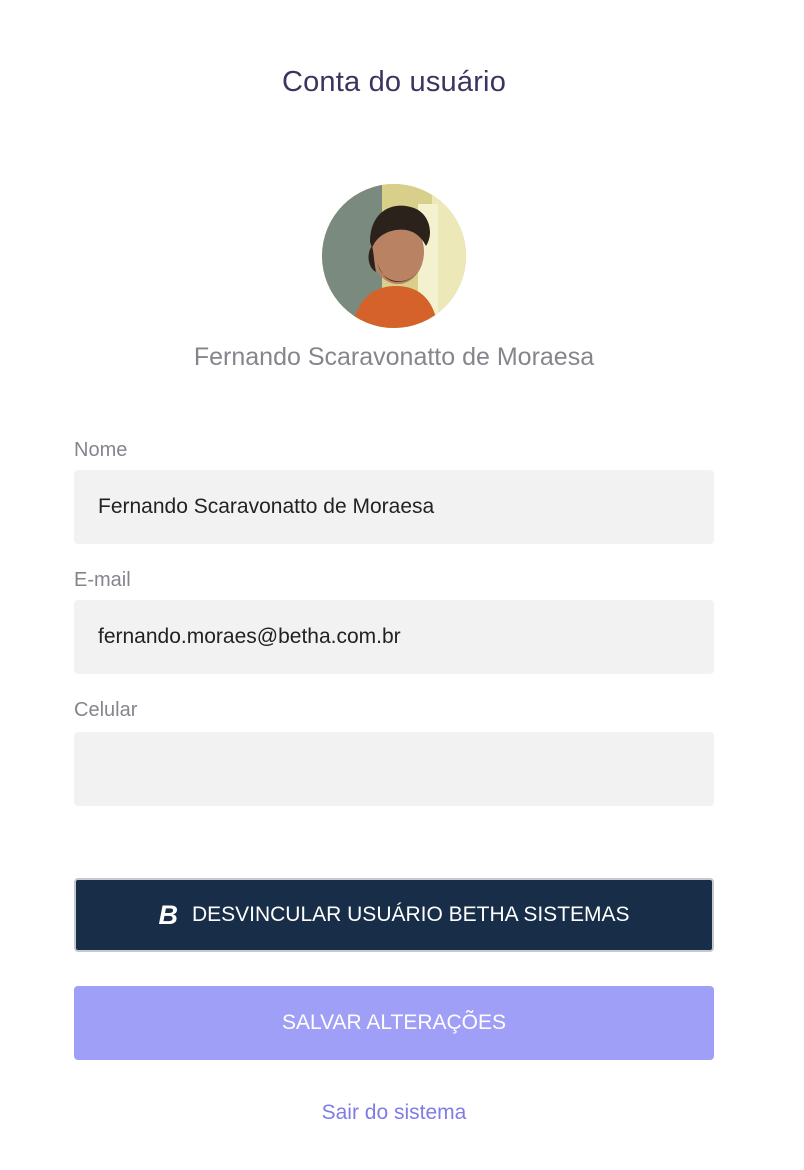  Describe the element at coordinates (394, 637) in the screenshot. I see `email-input` at that location.